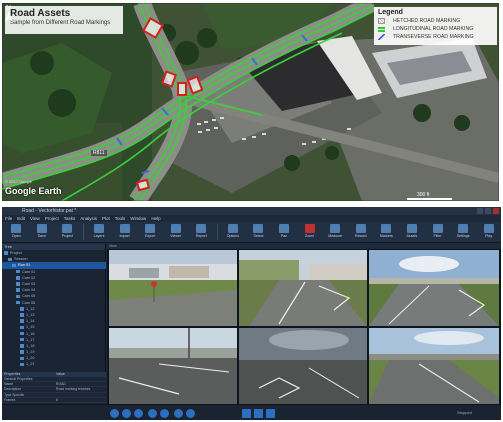  What do you see at coordinates (390, 12) in the screenshot?
I see `legend-title: Legend` at bounding box center [390, 12].